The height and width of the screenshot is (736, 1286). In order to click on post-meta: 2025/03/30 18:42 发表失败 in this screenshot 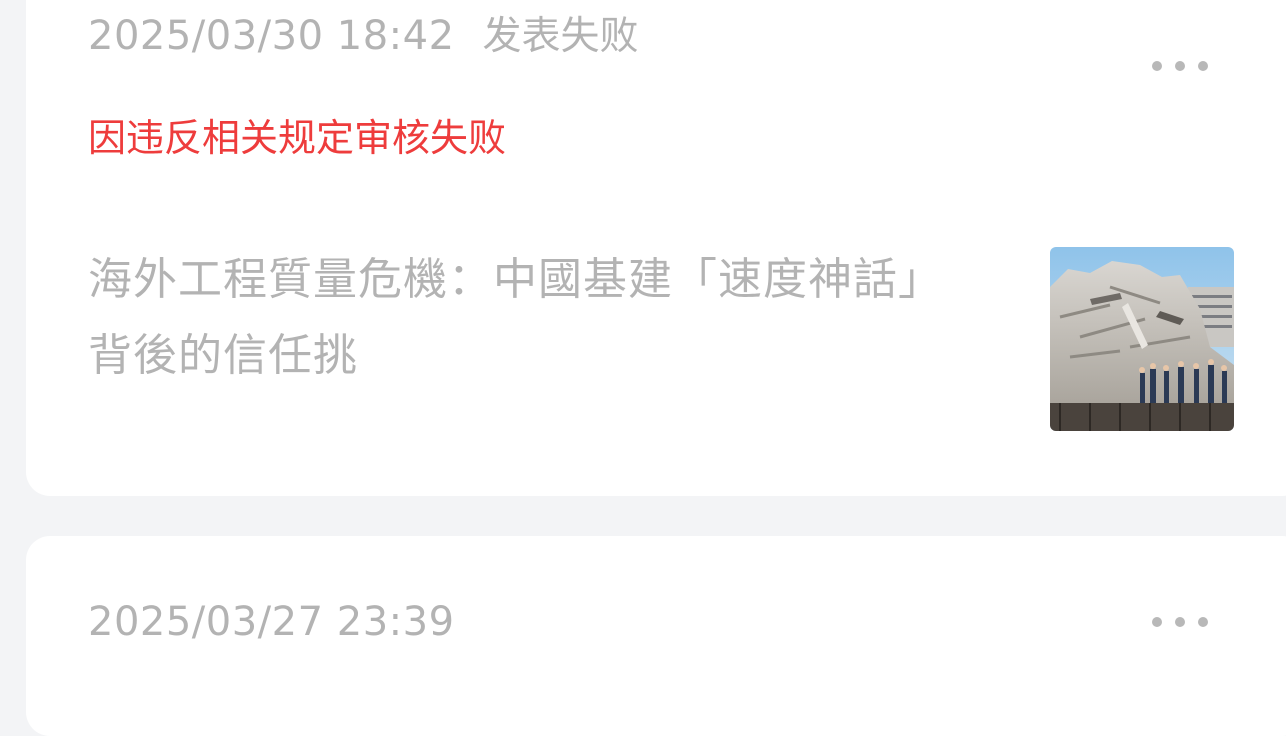, I will do `click(363, 36)`.